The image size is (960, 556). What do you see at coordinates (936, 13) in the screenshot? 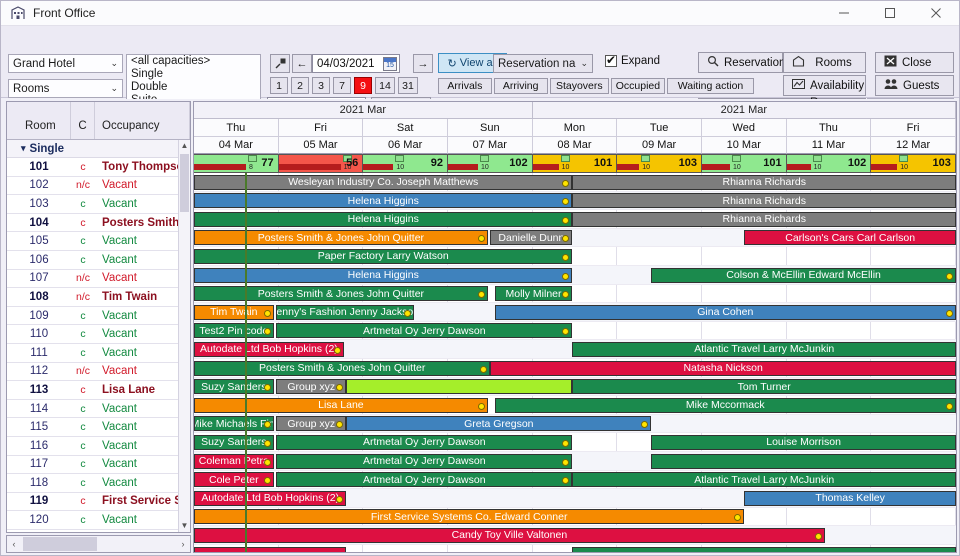
I see `close-button` at bounding box center [936, 13].